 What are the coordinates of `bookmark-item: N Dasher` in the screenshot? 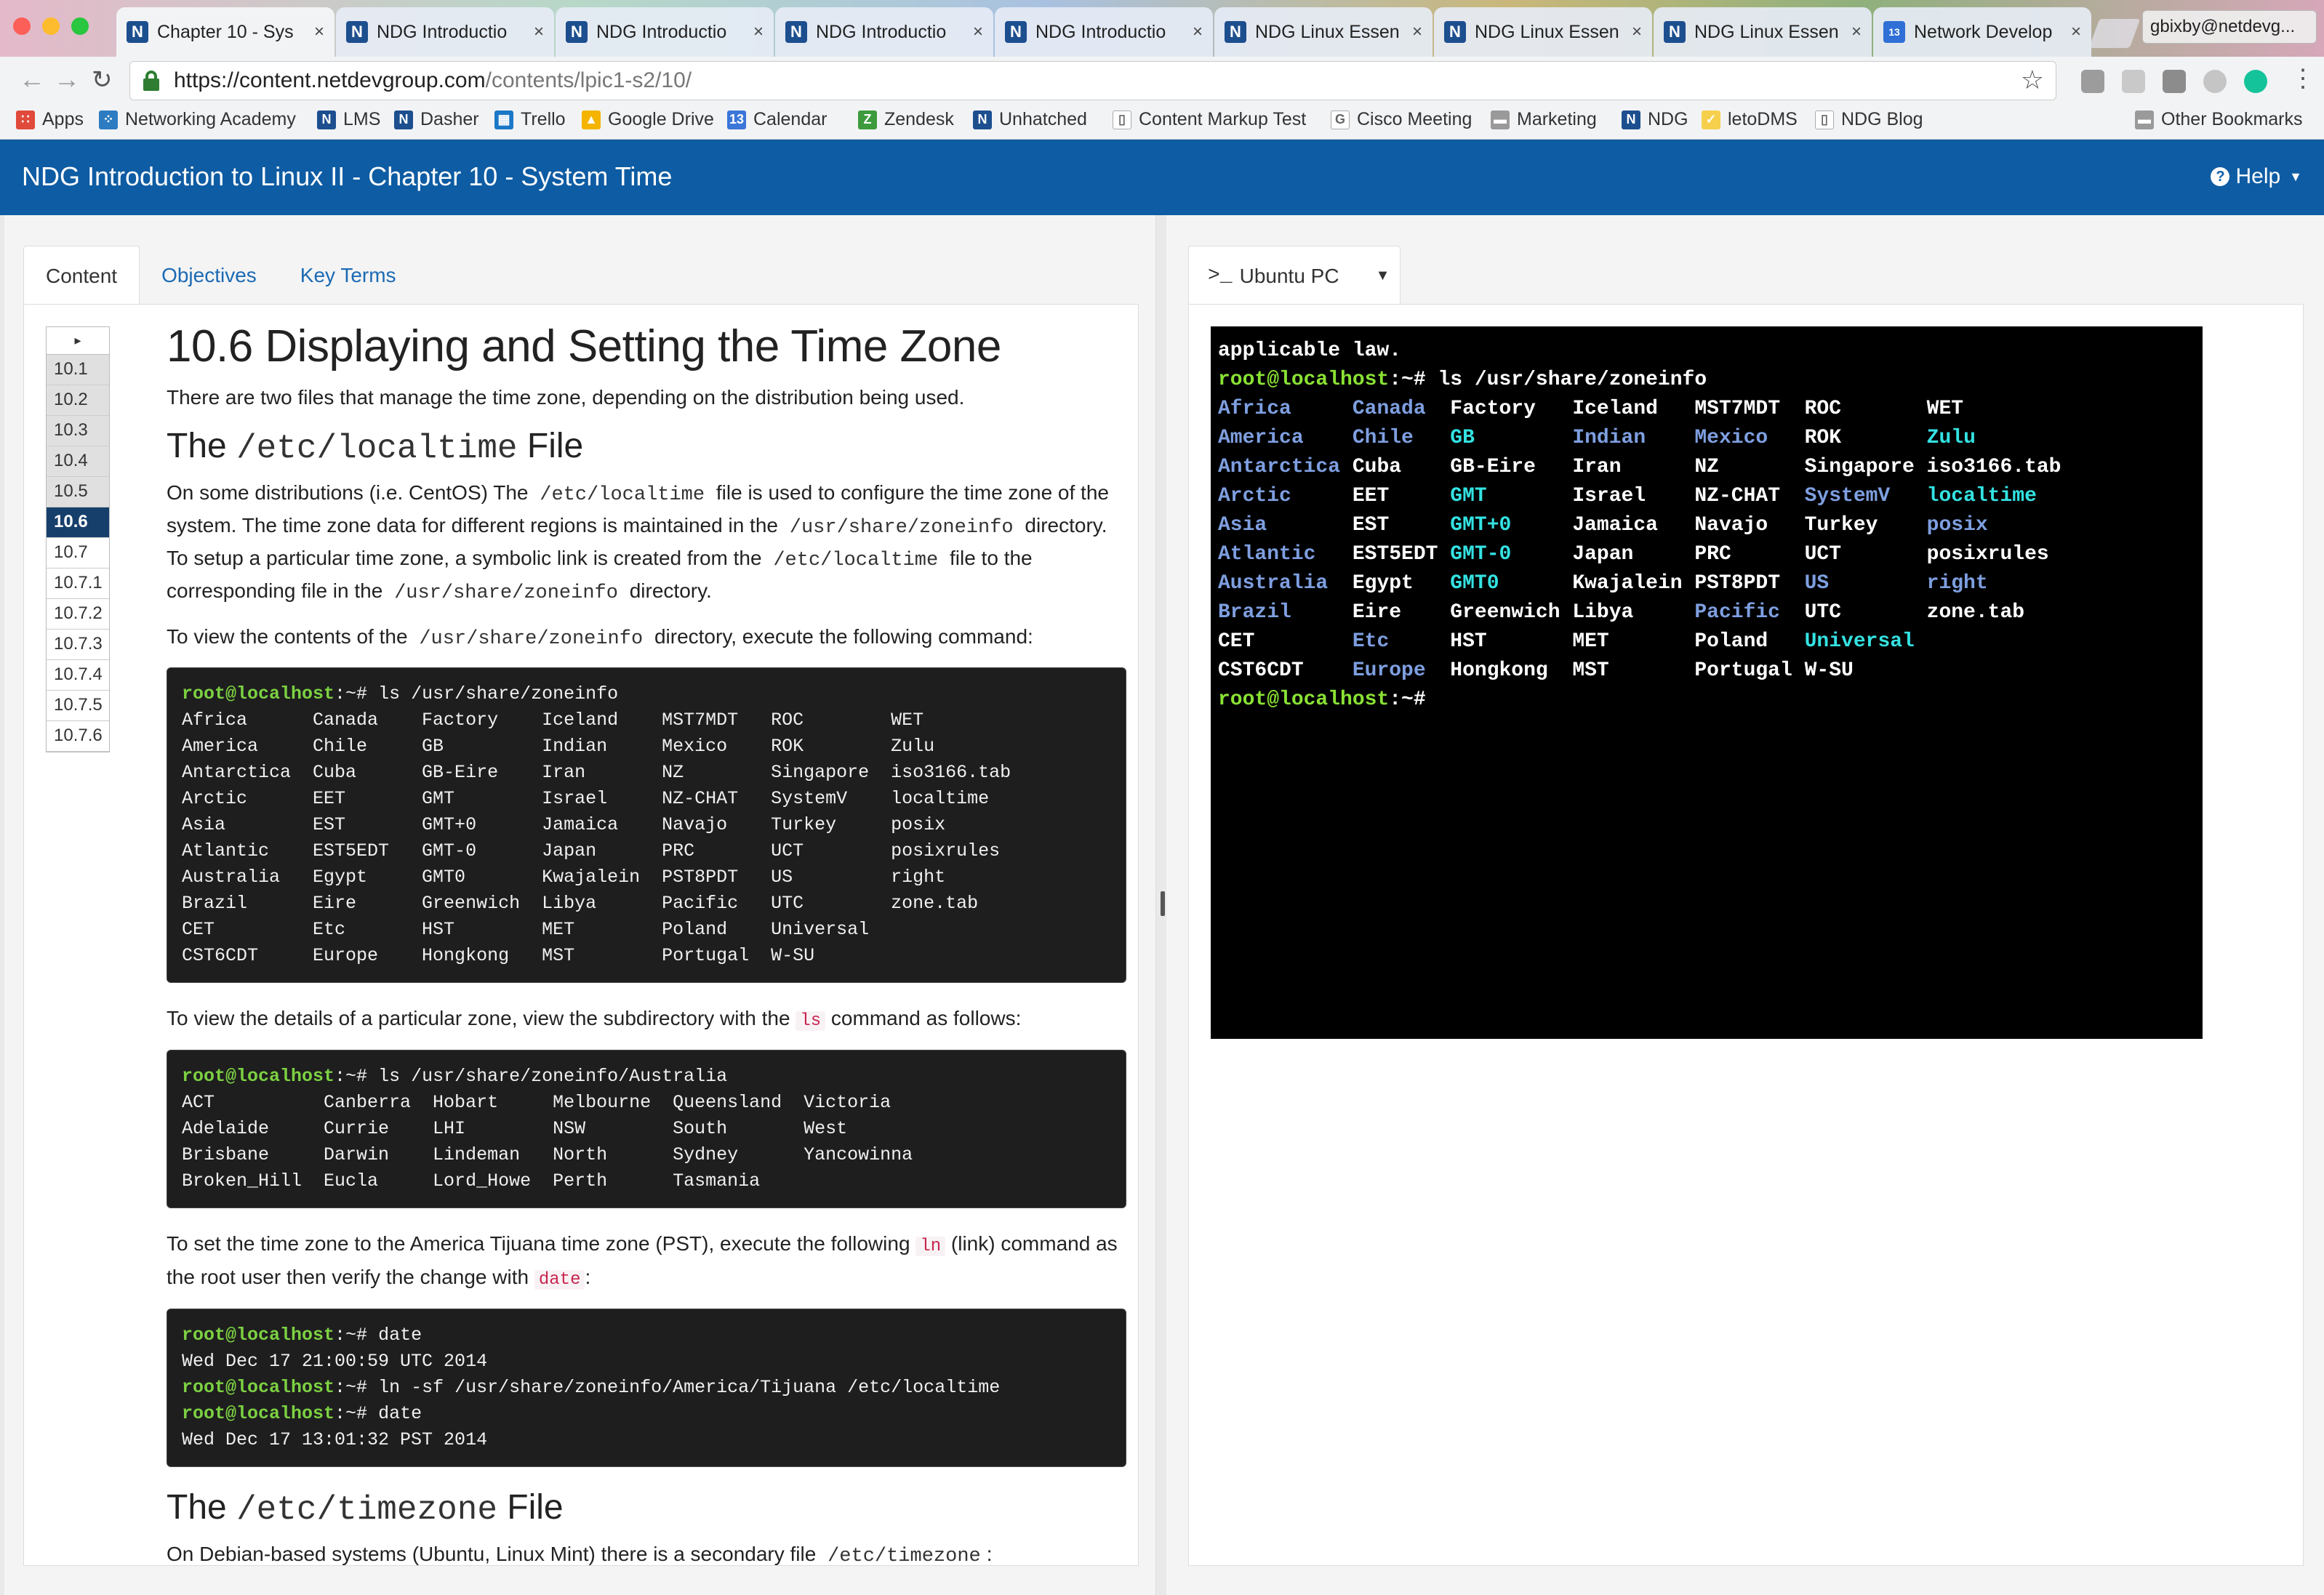 It's located at (436, 119).